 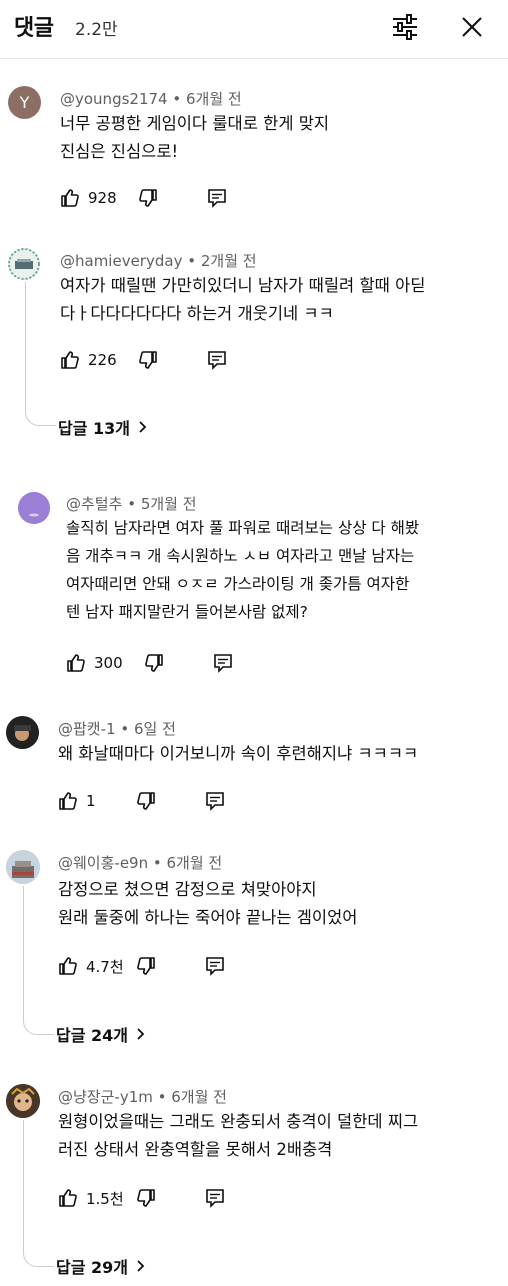 I want to click on comment-time: 6일 전, so click(x=154, y=729).